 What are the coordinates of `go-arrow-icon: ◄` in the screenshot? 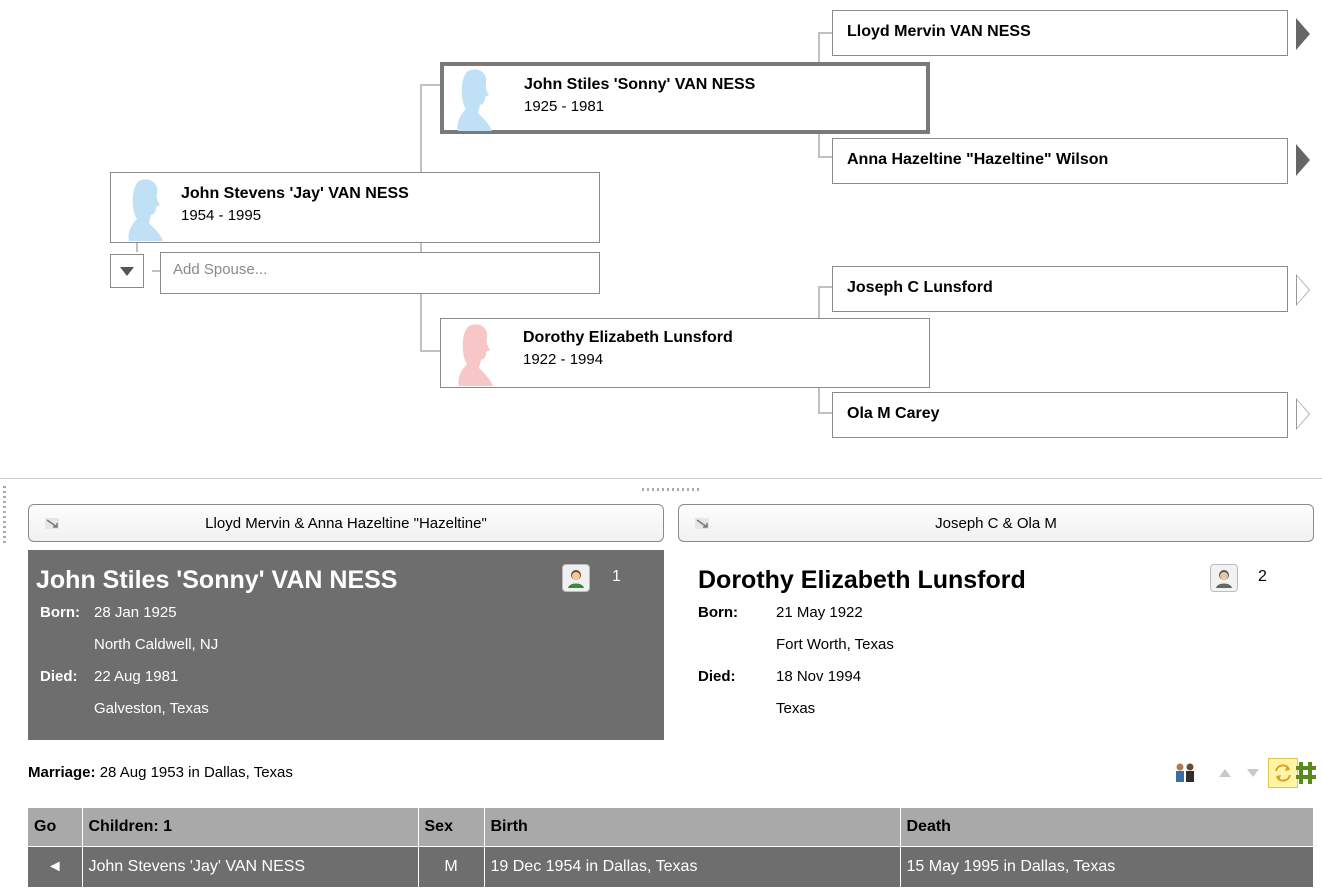 It's located at (55, 866).